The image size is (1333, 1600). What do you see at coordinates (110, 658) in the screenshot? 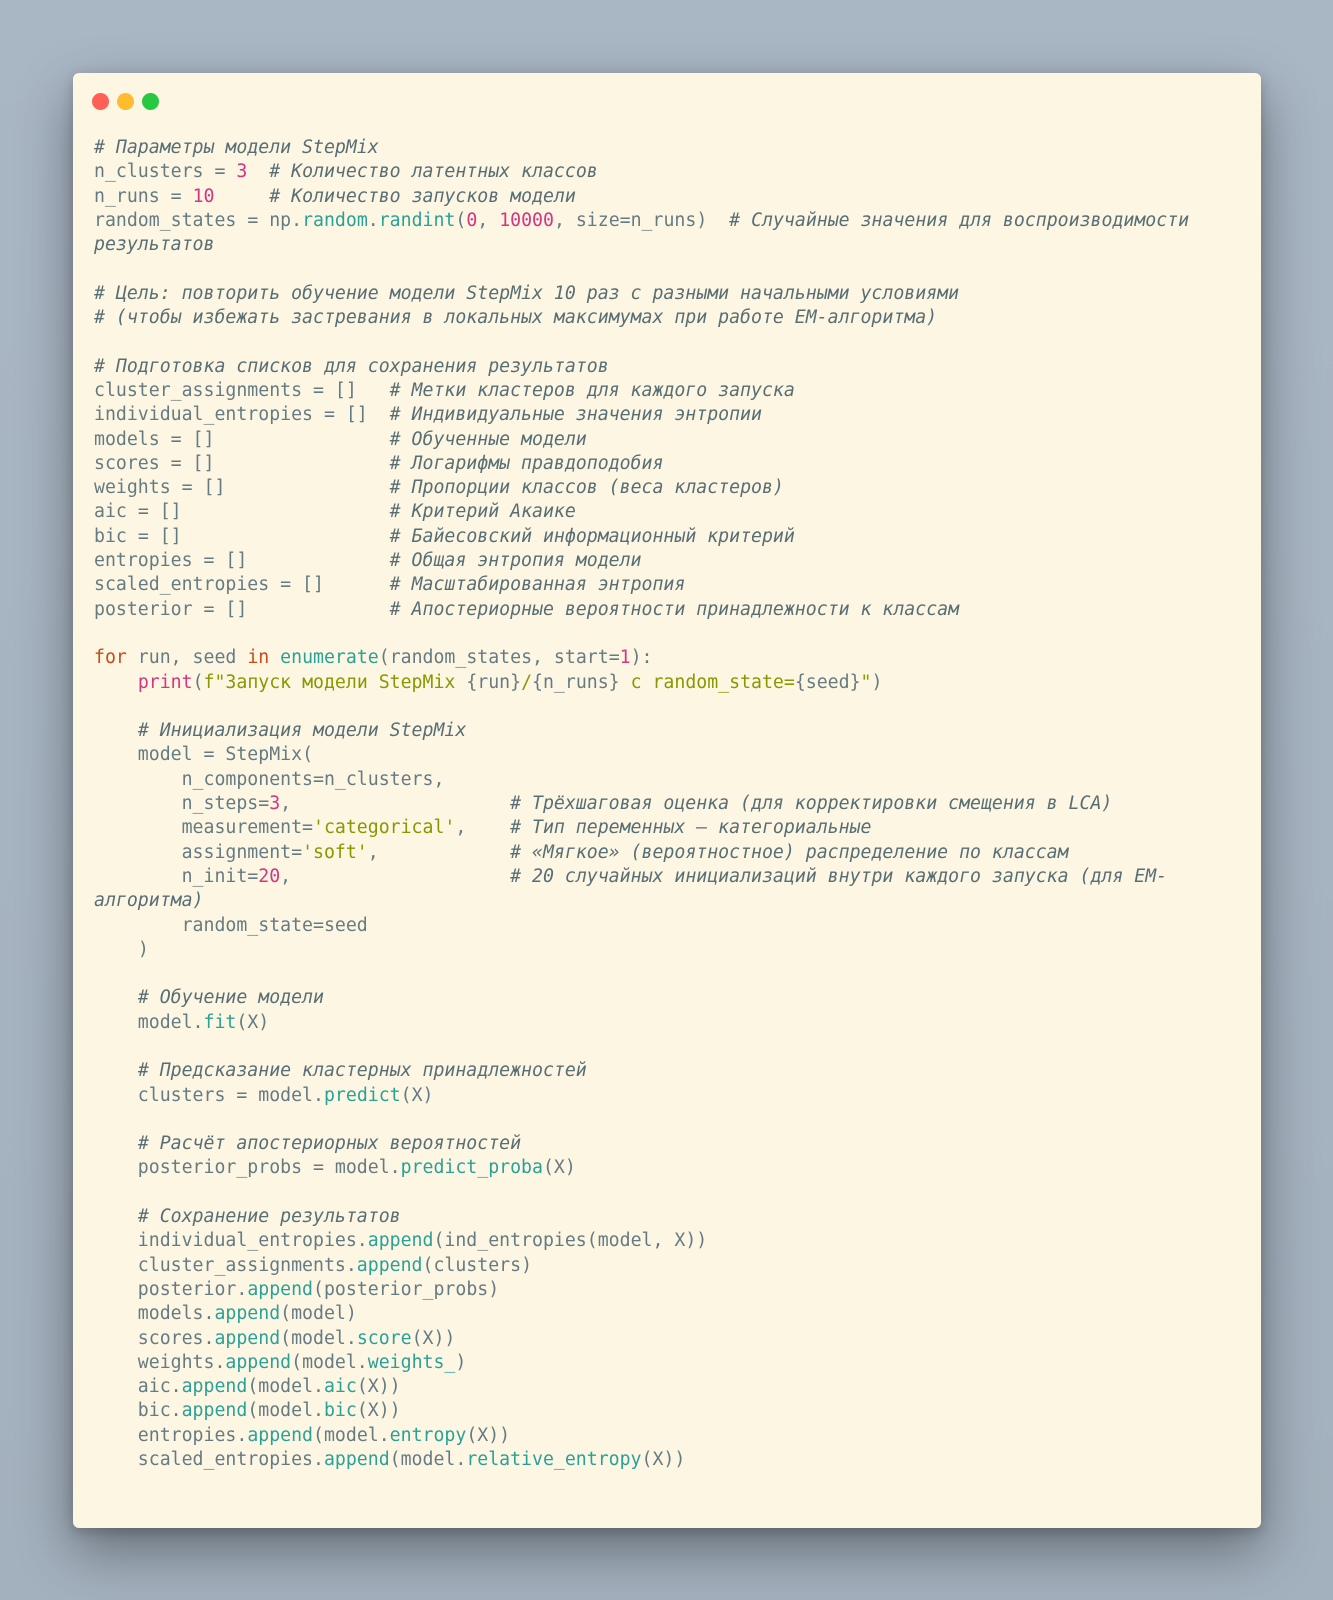
I see `code-token: for` at bounding box center [110, 658].